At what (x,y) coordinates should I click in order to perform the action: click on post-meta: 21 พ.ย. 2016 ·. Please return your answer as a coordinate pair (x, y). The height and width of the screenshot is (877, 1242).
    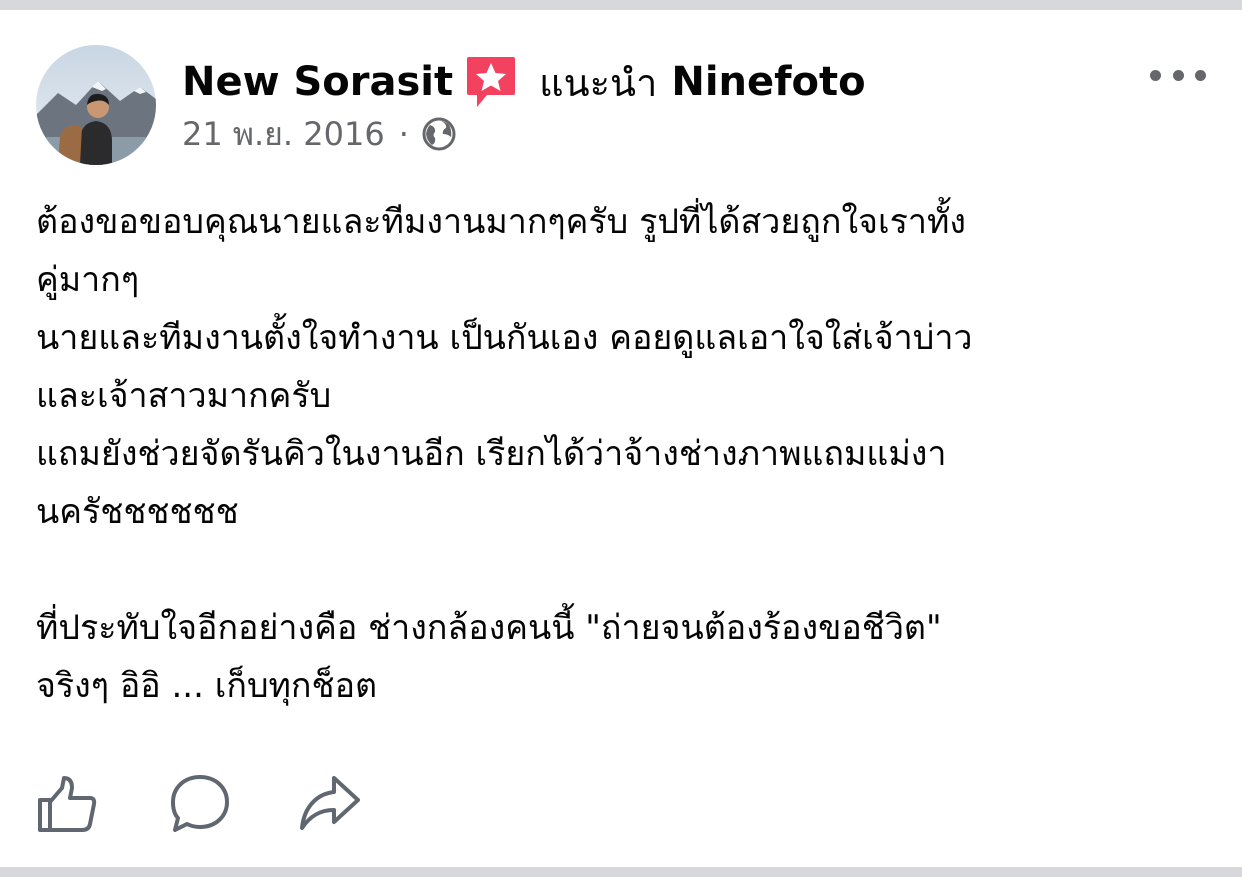
    Looking at the image, I should click on (319, 134).